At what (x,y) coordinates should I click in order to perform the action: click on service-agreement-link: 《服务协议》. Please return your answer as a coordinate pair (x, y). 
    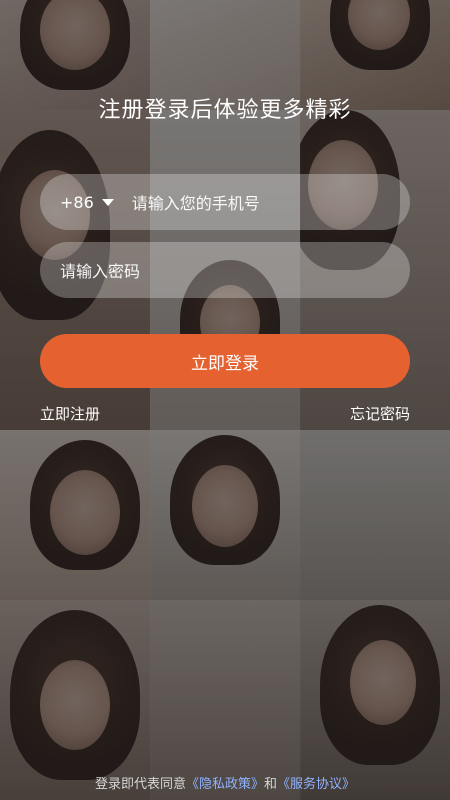
    Looking at the image, I should click on (316, 784).